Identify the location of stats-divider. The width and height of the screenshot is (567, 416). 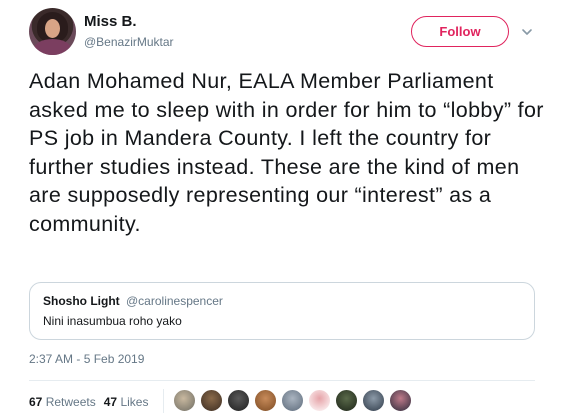
(163, 401).